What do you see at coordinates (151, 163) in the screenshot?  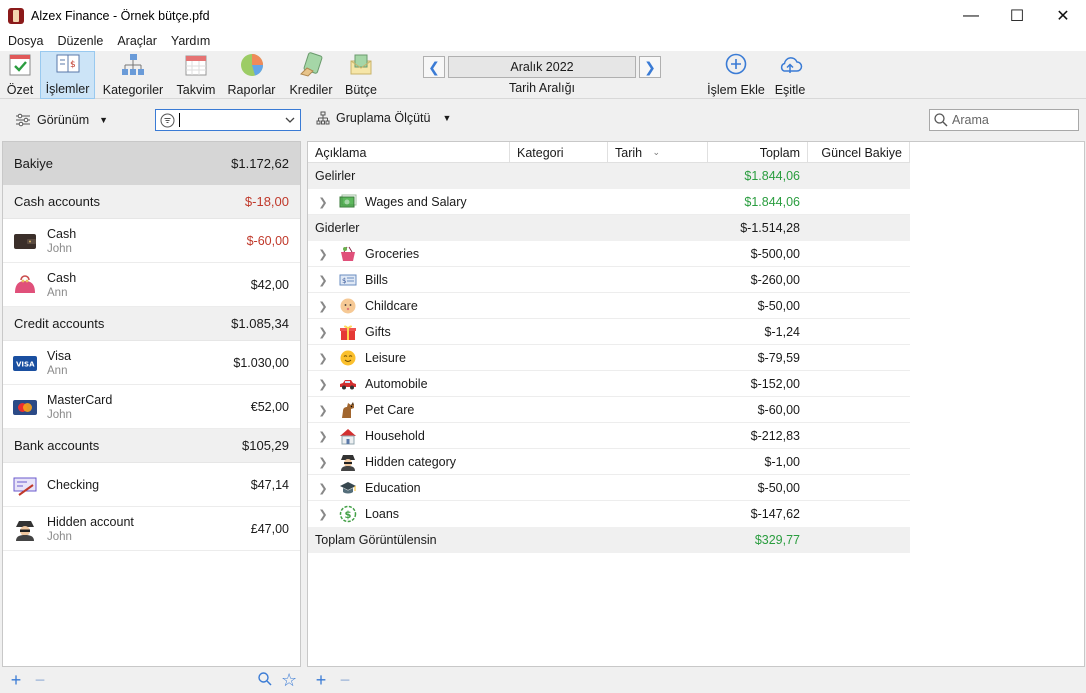 I see `balance-row: Bakiye $1.172,62` at bounding box center [151, 163].